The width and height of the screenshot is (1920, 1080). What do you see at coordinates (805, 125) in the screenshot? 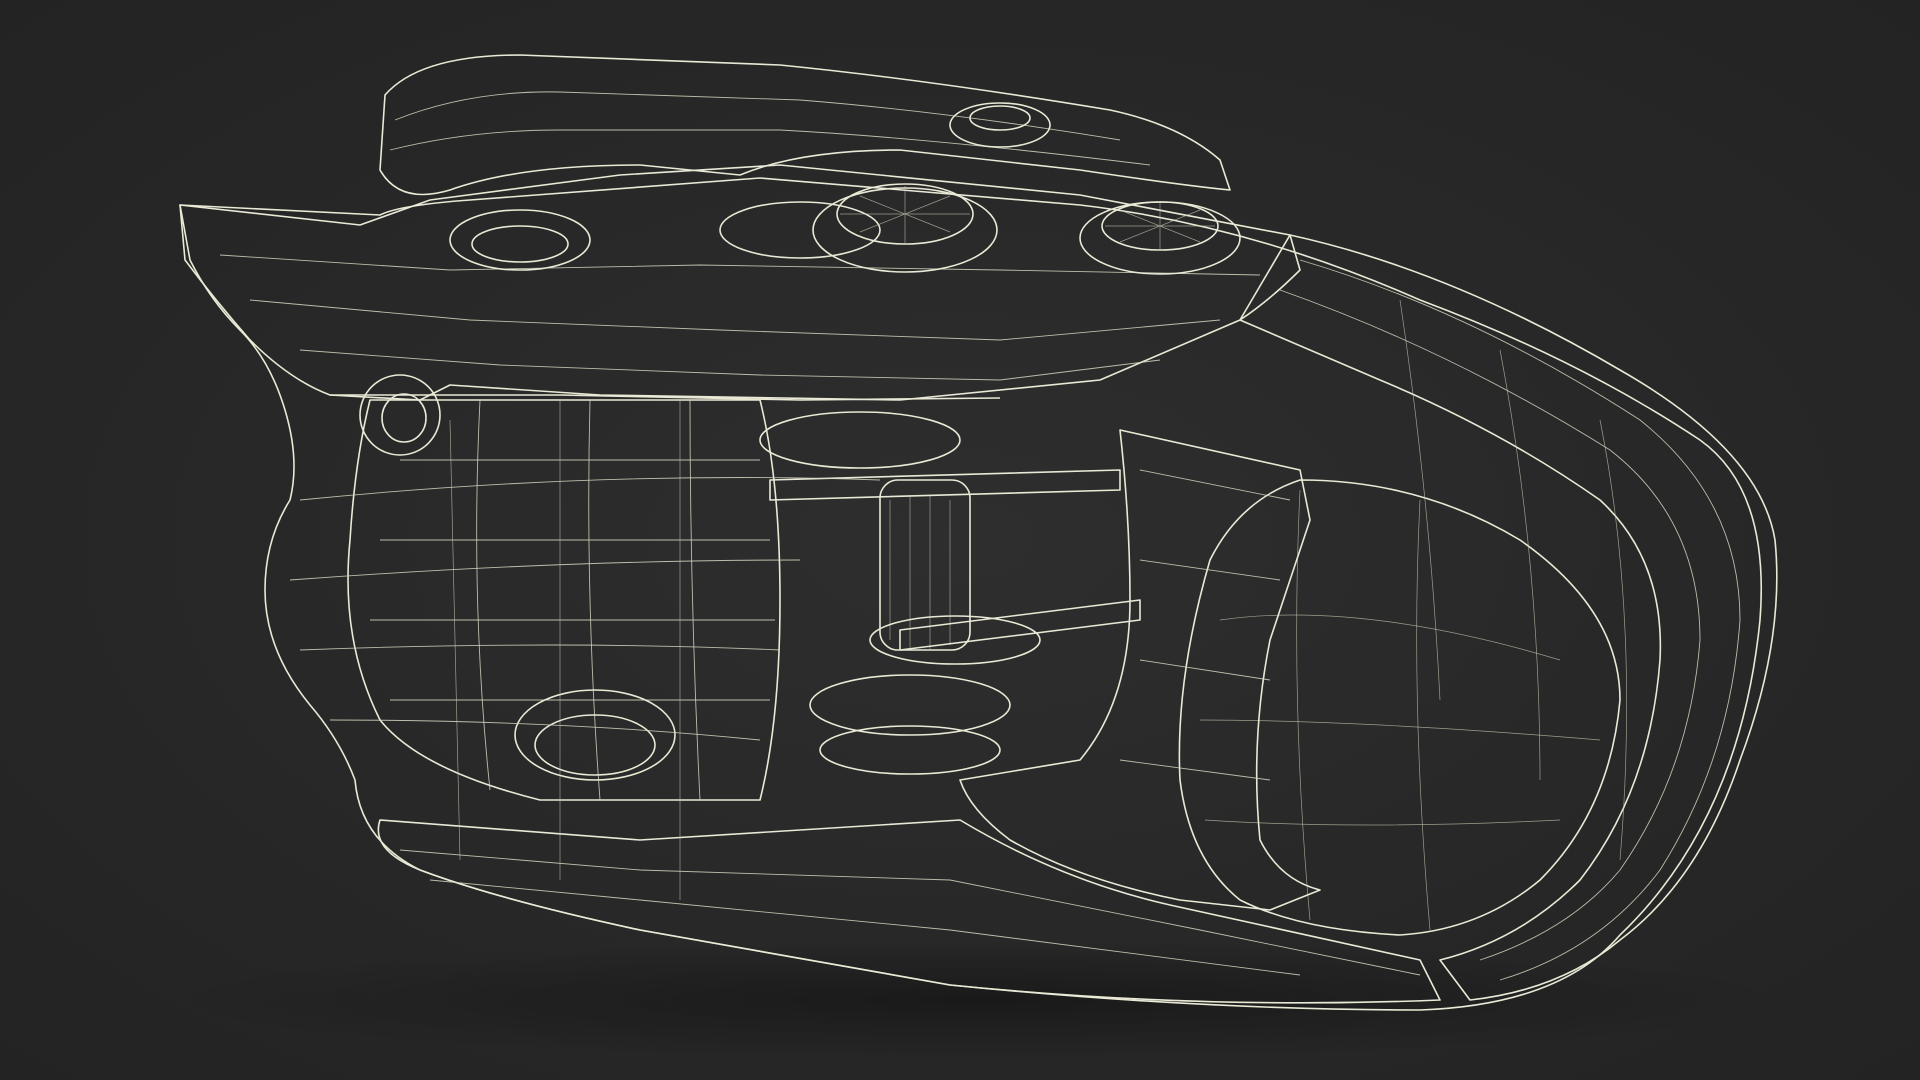
I see `rear-hook` at bounding box center [805, 125].